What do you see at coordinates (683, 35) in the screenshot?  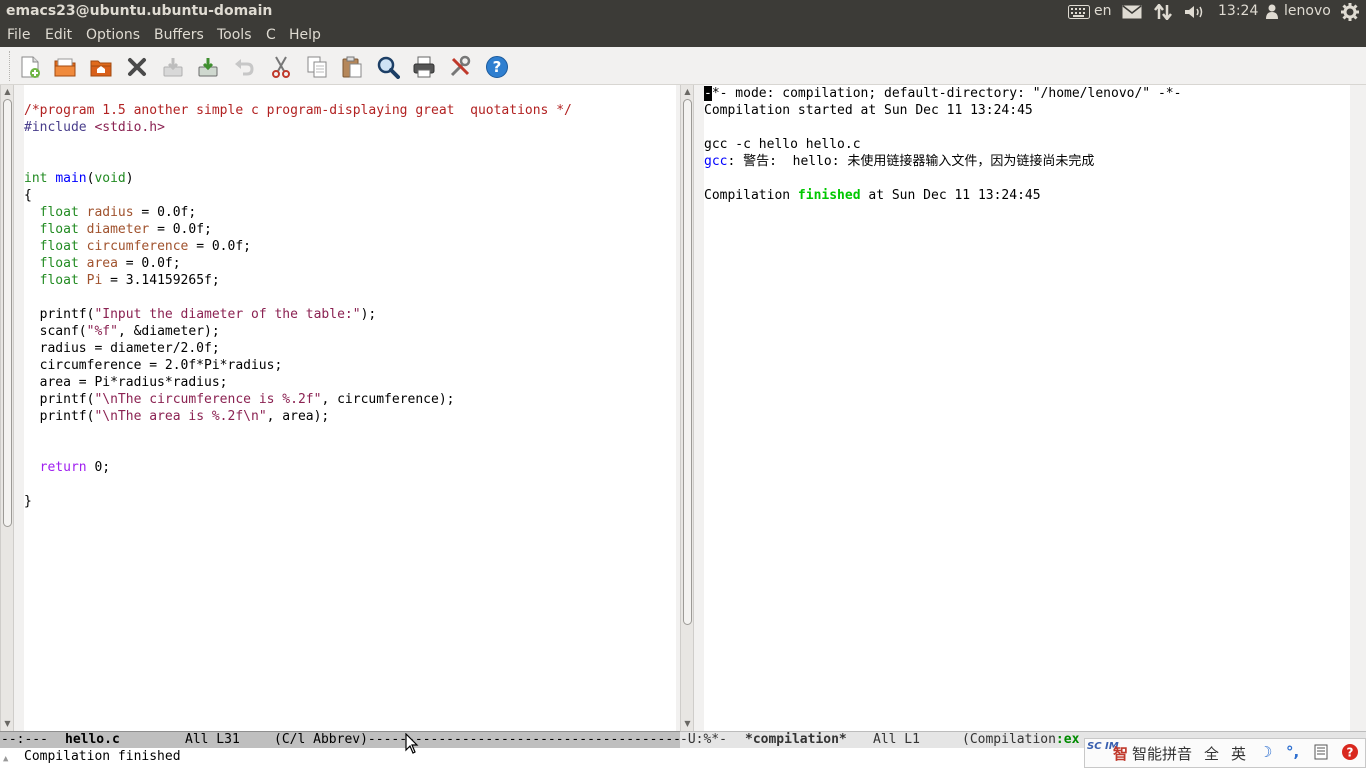 I see `menu-bar: File Edit Options Buffers Tools C Help` at bounding box center [683, 35].